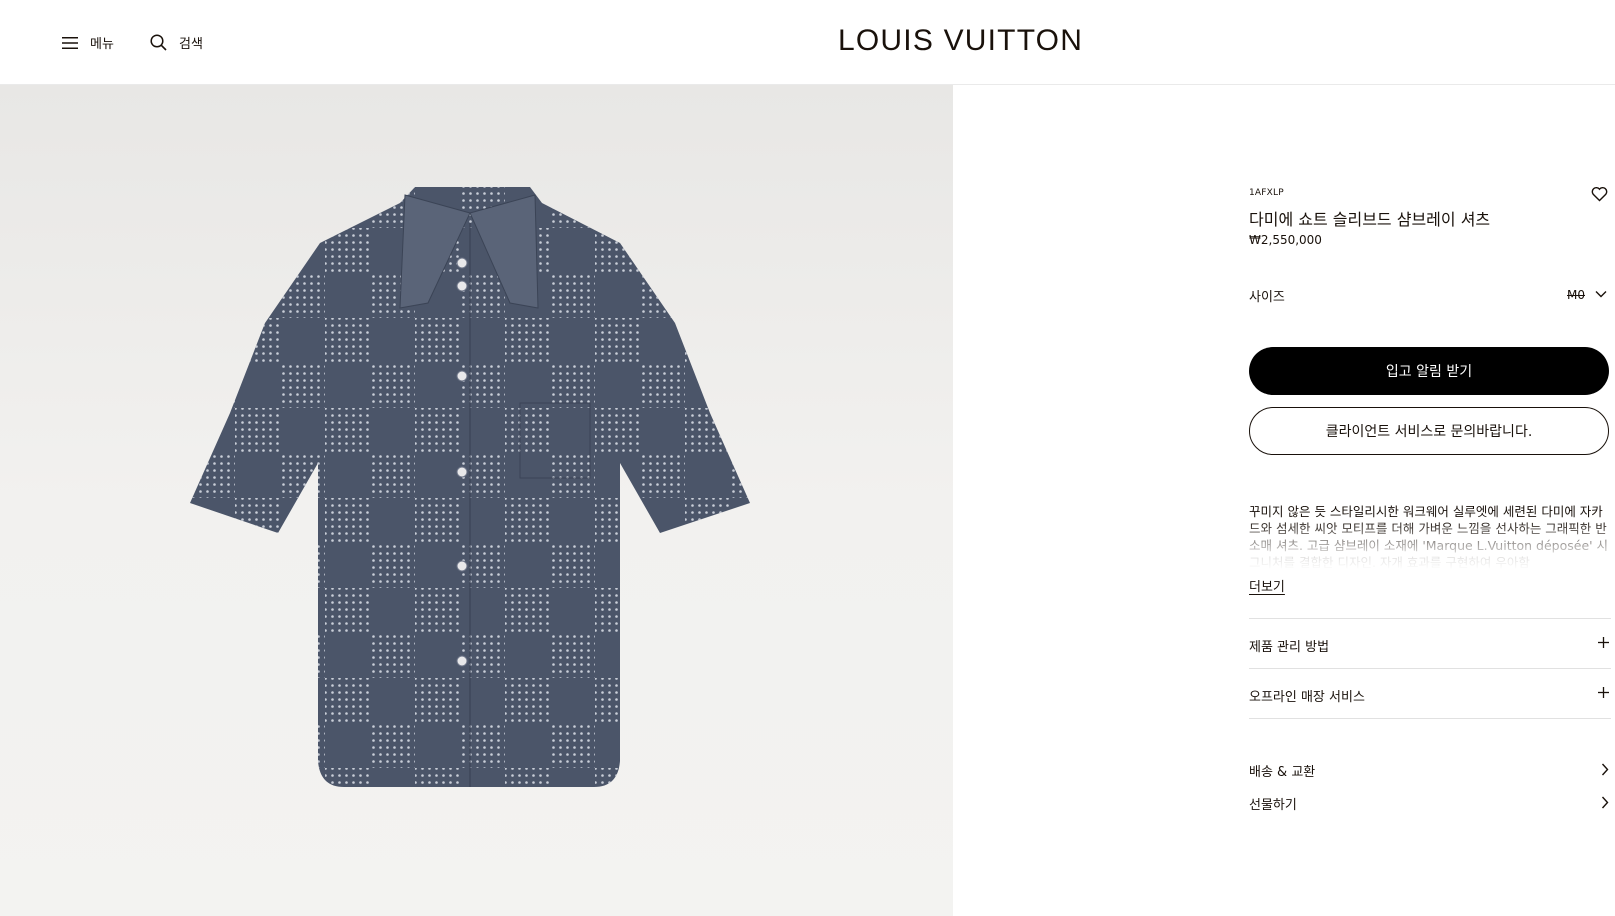 The width and height of the screenshot is (1615, 916). I want to click on read-more-link: 더보기, so click(1267, 585).